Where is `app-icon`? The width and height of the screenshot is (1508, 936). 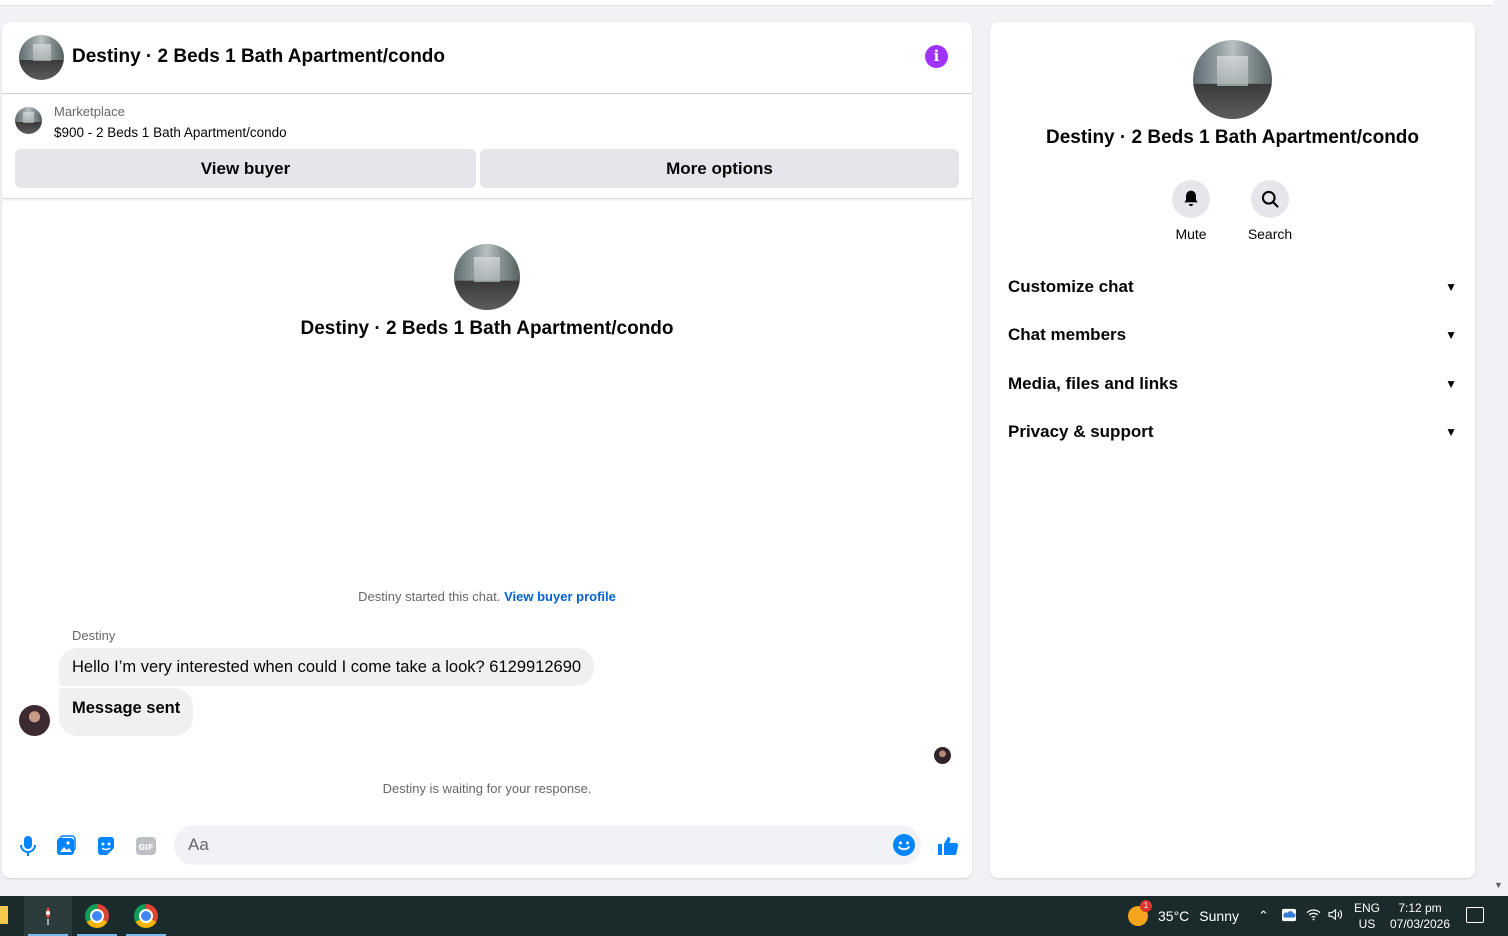
app-icon is located at coordinates (48, 916).